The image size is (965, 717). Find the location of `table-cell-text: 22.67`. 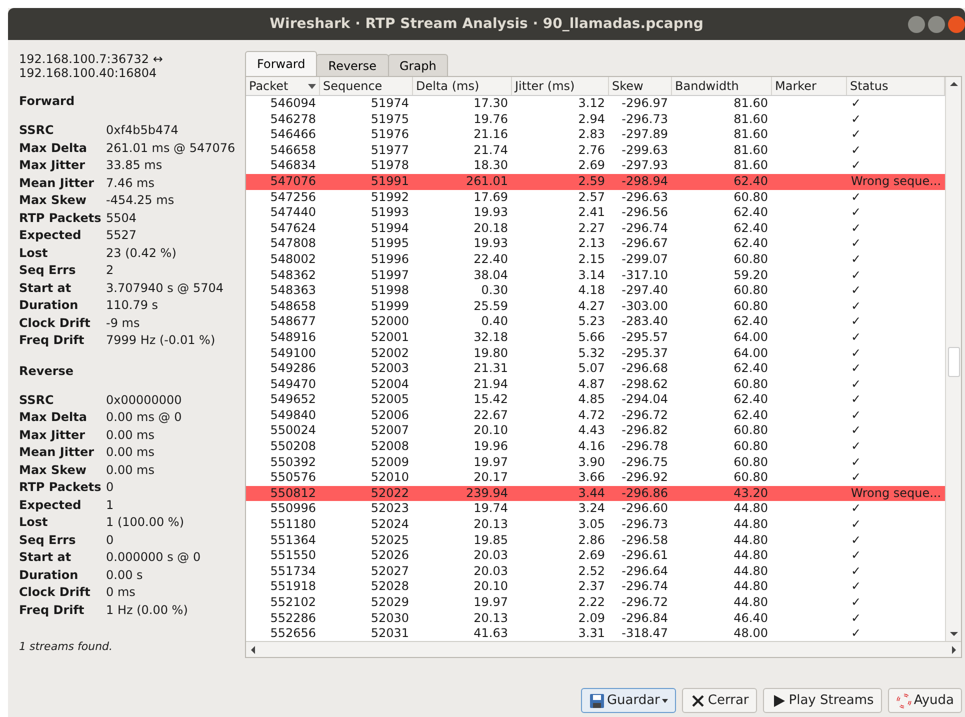

table-cell-text: 22.67 is located at coordinates (490, 416).